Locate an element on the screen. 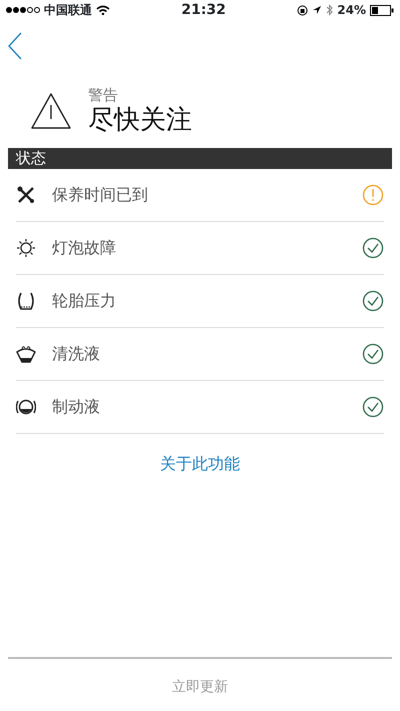  wrench-screwdriver-icon is located at coordinates (26, 195).